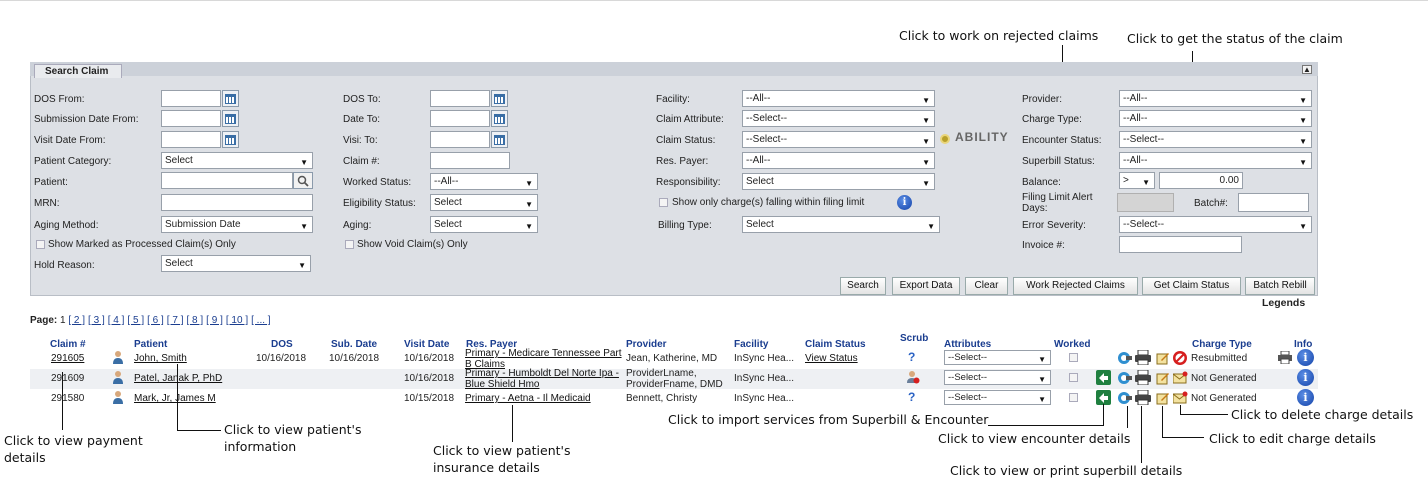  What do you see at coordinates (986, 286) in the screenshot?
I see `clear-button: Clear` at bounding box center [986, 286].